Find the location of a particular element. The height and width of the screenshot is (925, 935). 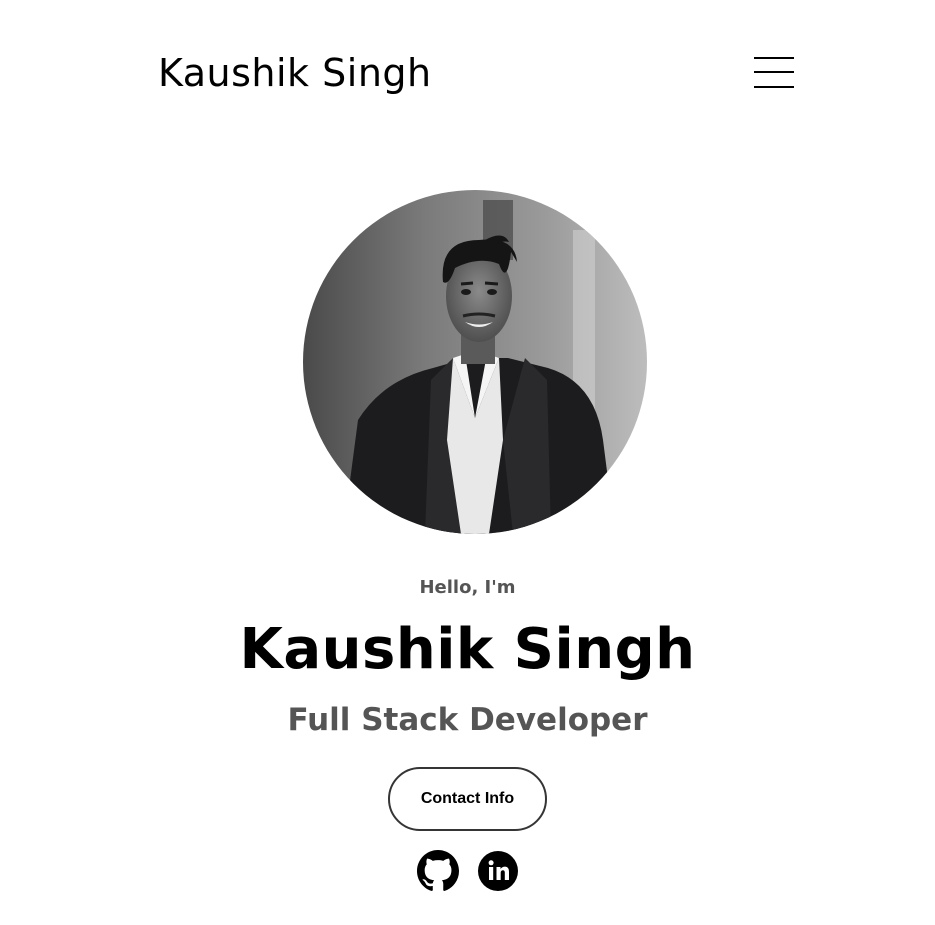

linkedin-icon is located at coordinates (498, 871).